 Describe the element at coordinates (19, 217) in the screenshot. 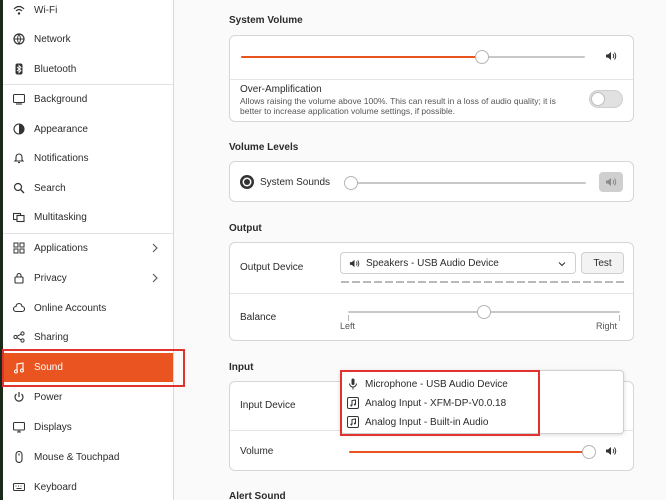

I see `multitasking-icon` at that location.